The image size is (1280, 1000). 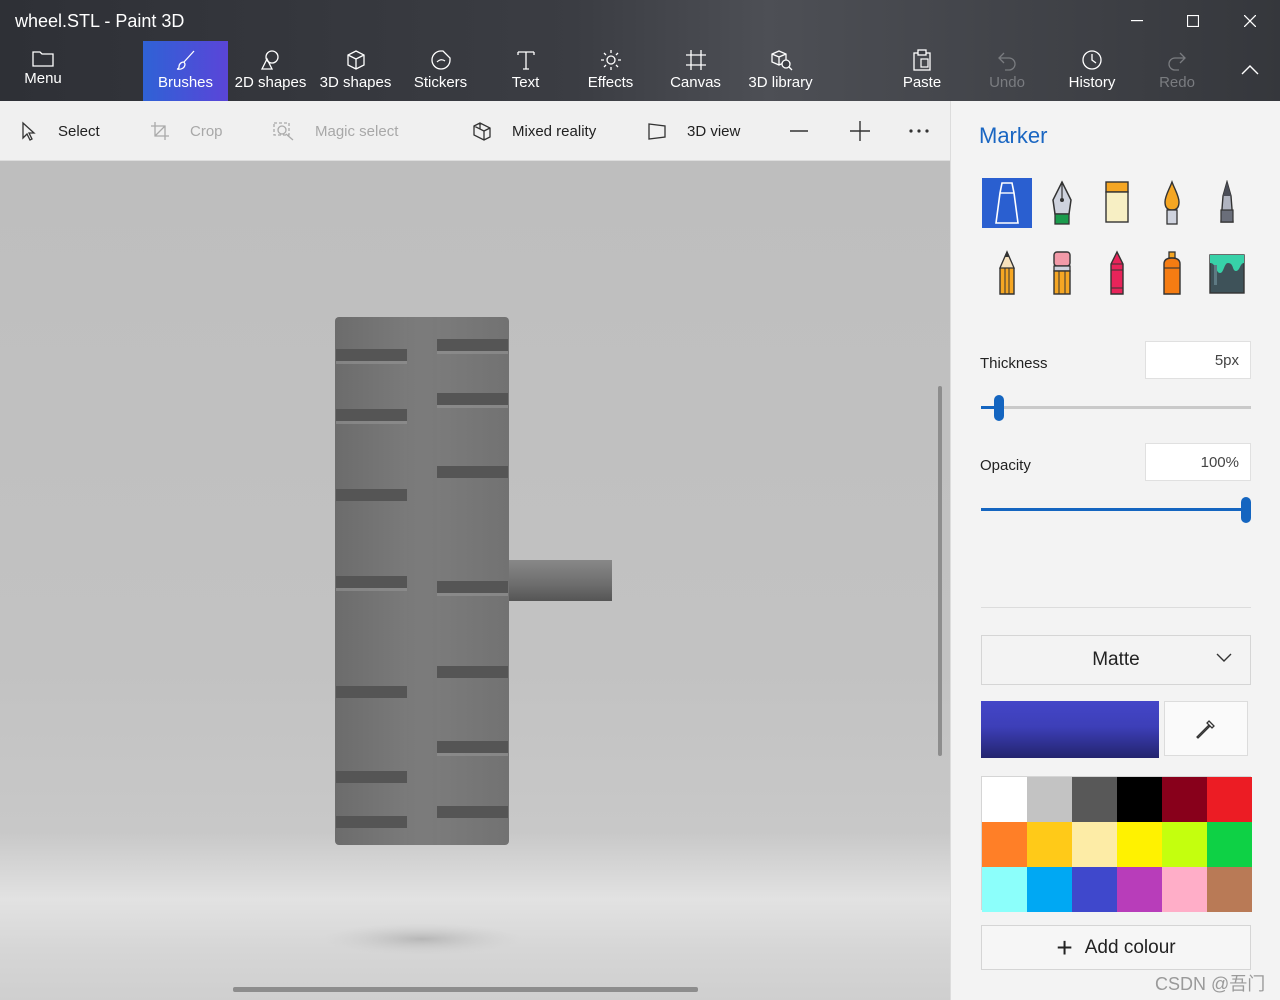 I want to click on tab-text: Text, so click(x=525, y=71).